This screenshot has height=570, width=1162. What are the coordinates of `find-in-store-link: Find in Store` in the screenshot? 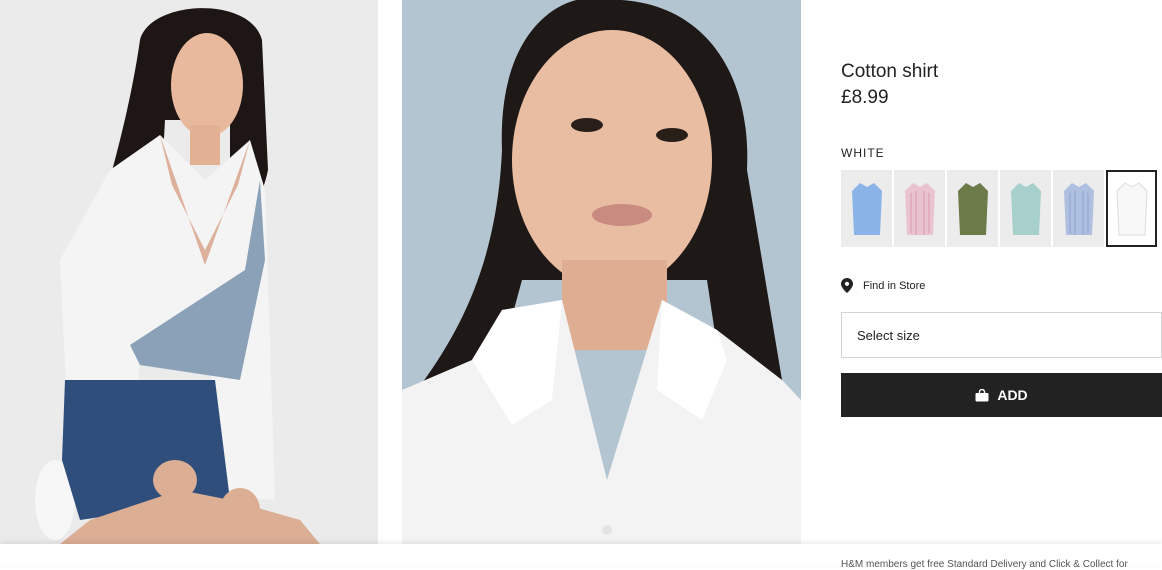 It's located at (883, 285).